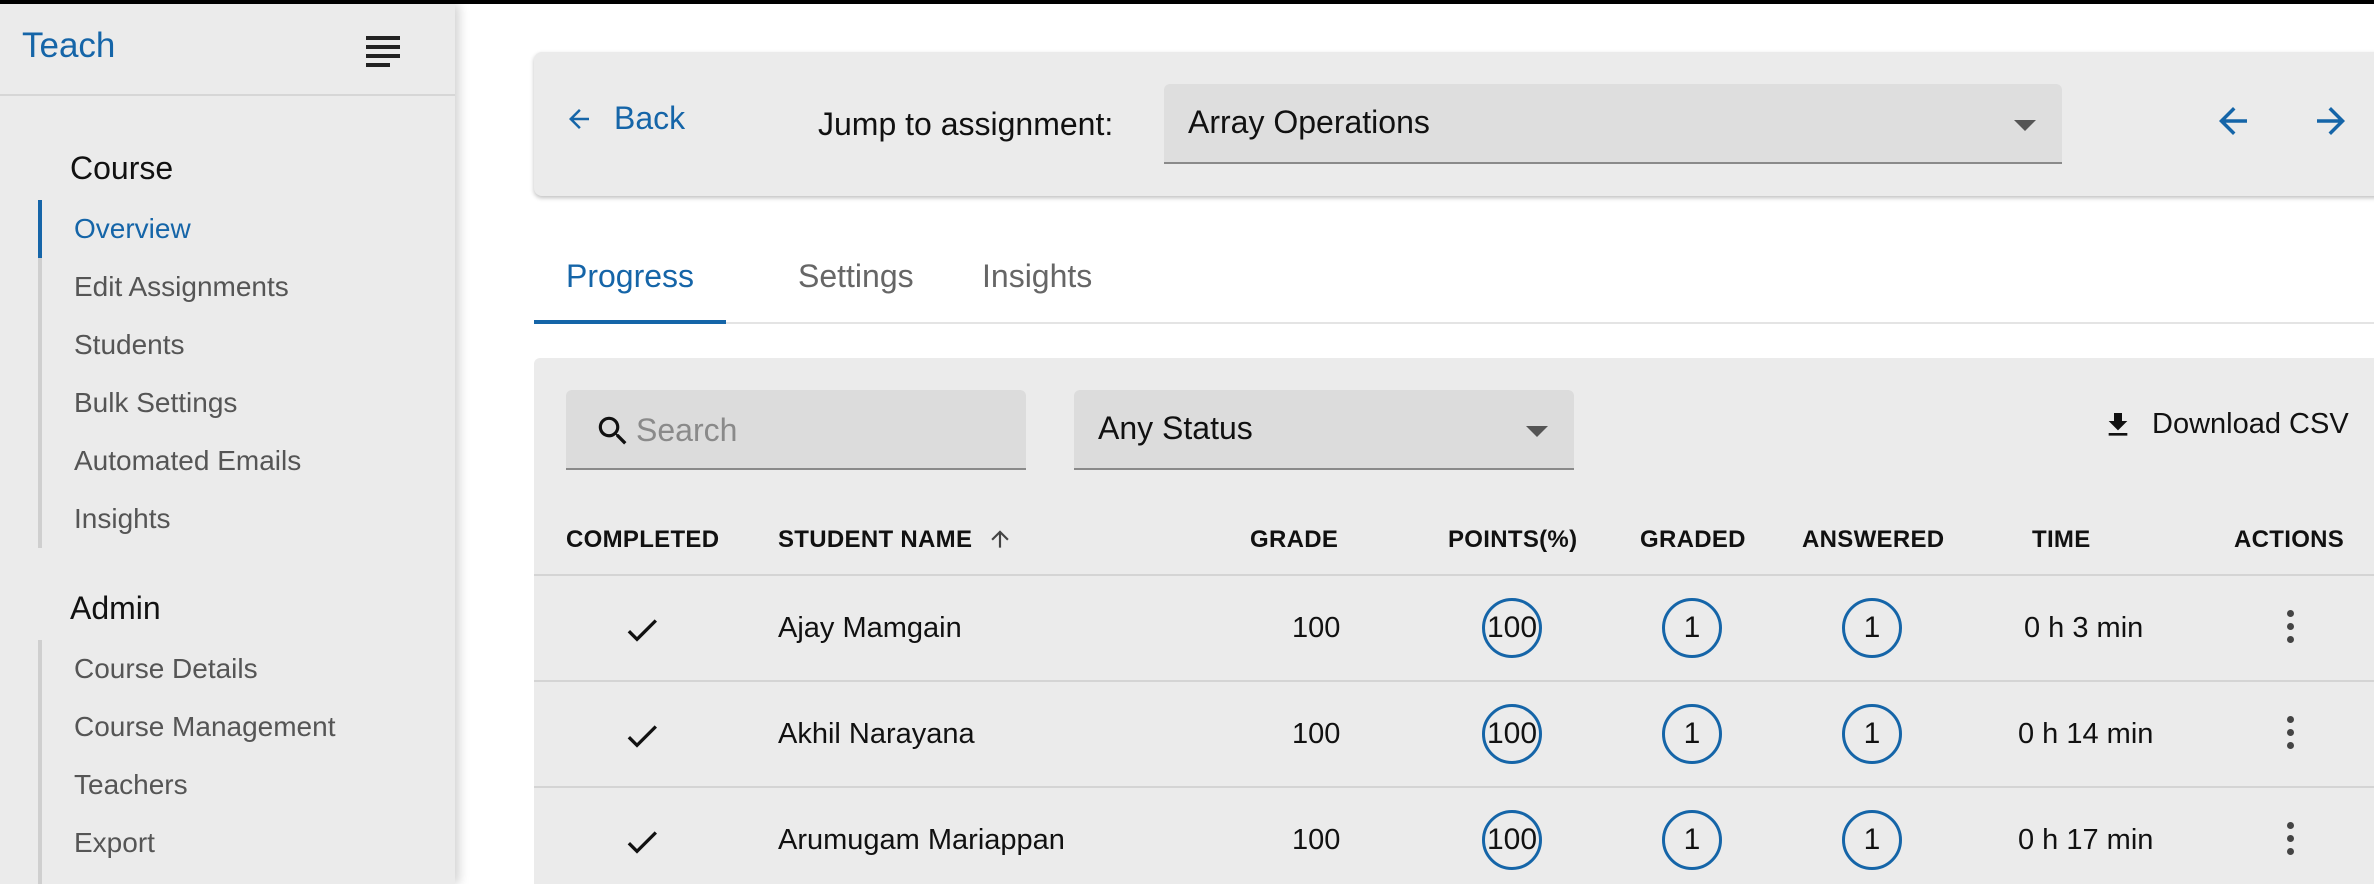  Describe the element at coordinates (856, 282) in the screenshot. I see `tab-settings: Settings` at that location.